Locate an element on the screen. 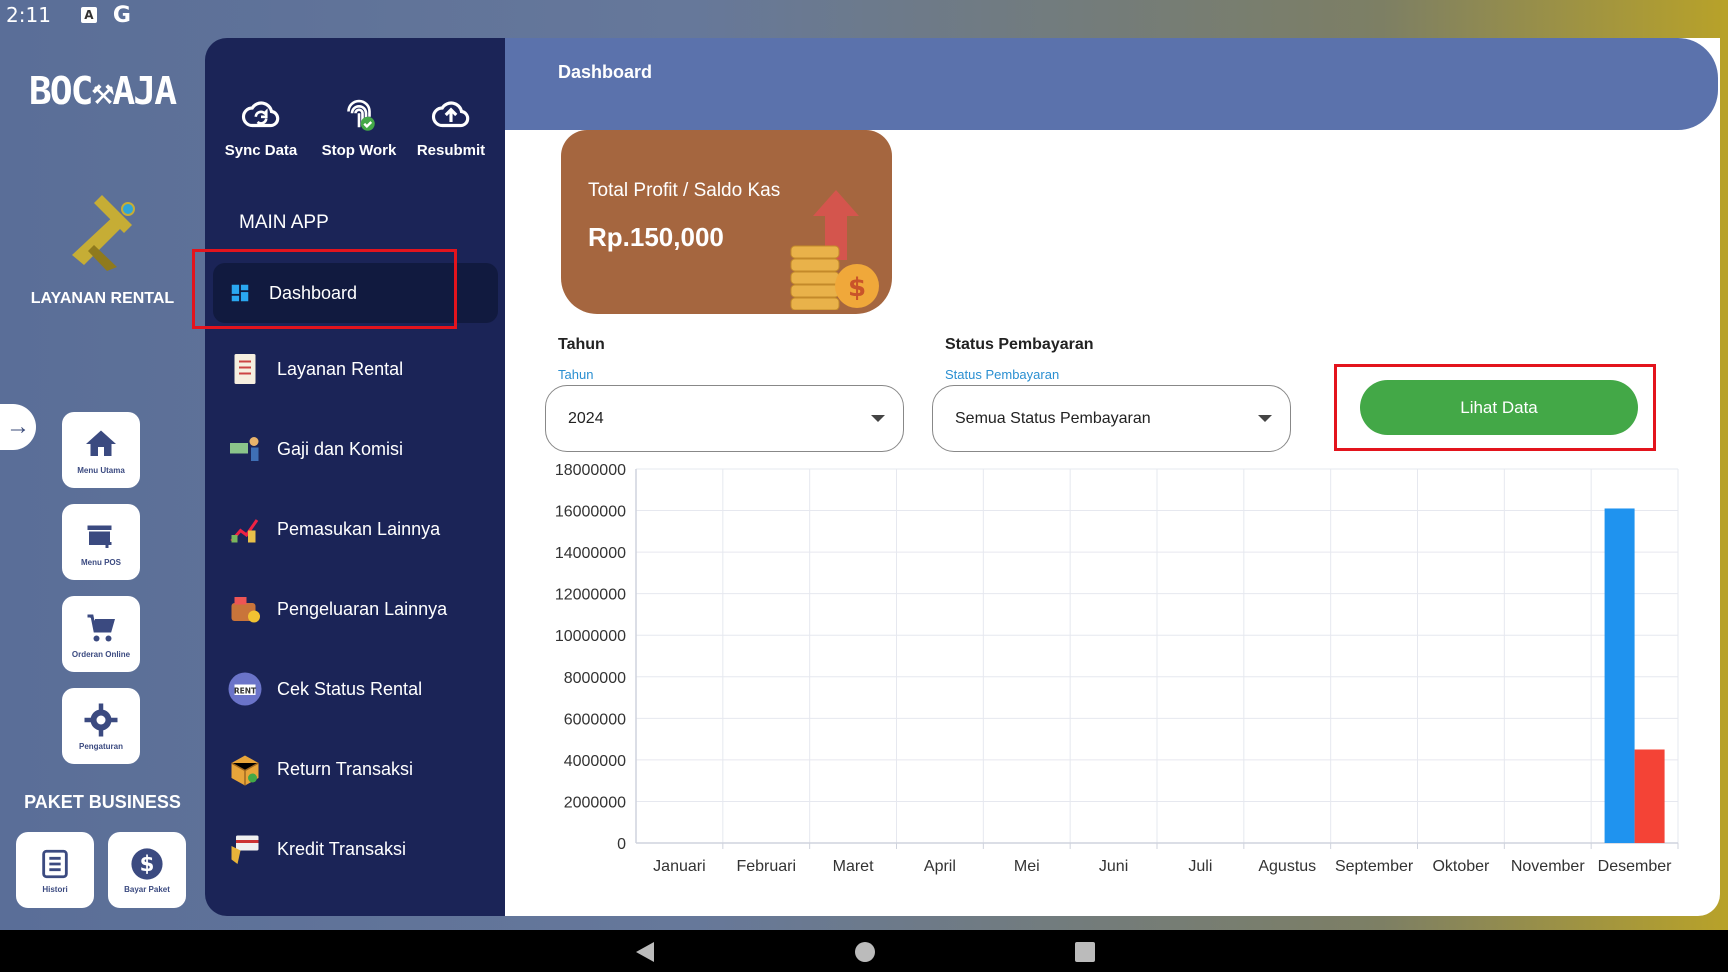 The height and width of the screenshot is (972, 1728). store-icon is located at coordinates (99, 536).